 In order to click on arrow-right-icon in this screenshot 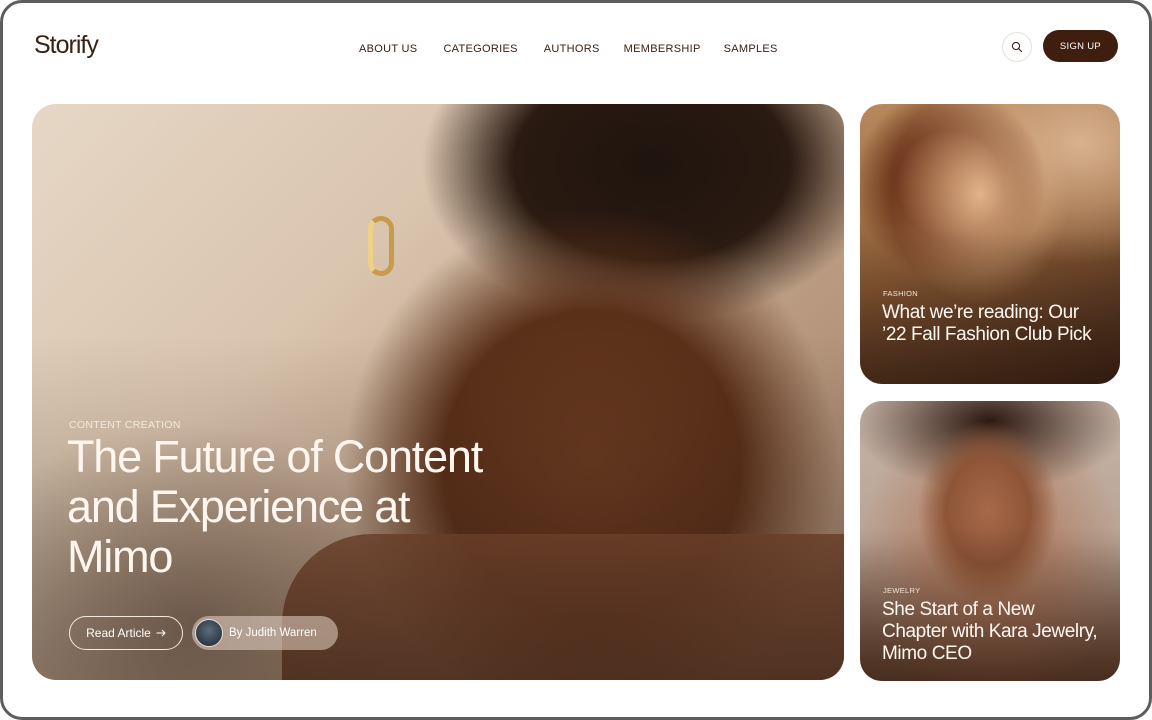, I will do `click(161, 633)`.